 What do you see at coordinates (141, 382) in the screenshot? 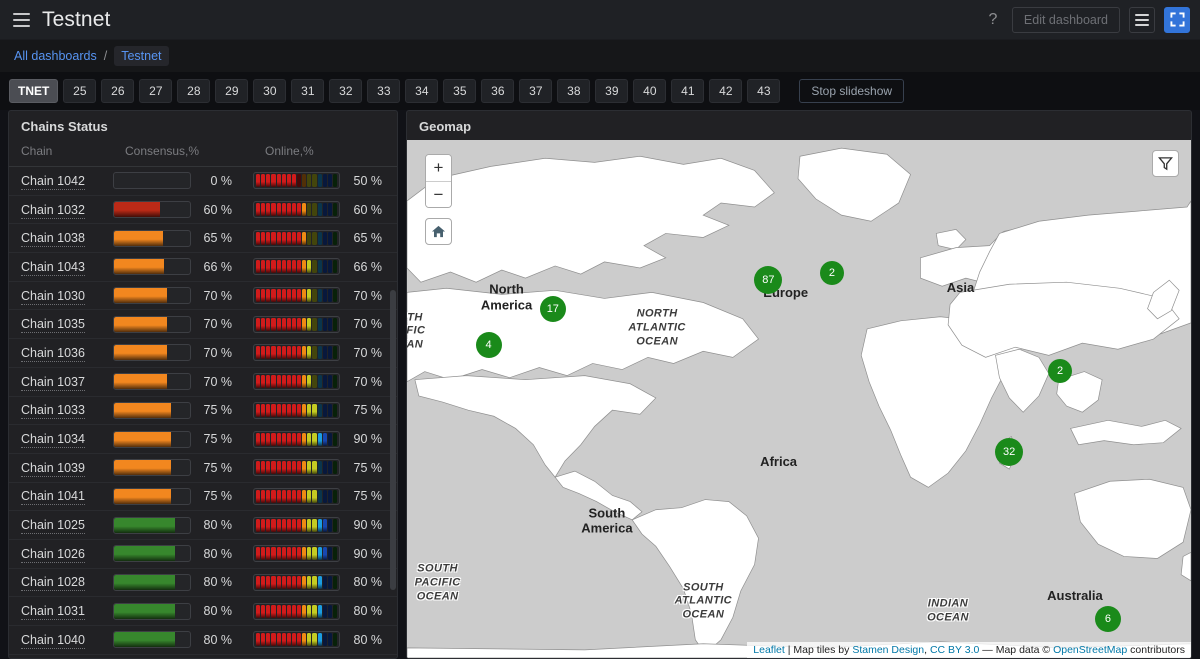
I see `consensus-bar-fill` at bounding box center [141, 382].